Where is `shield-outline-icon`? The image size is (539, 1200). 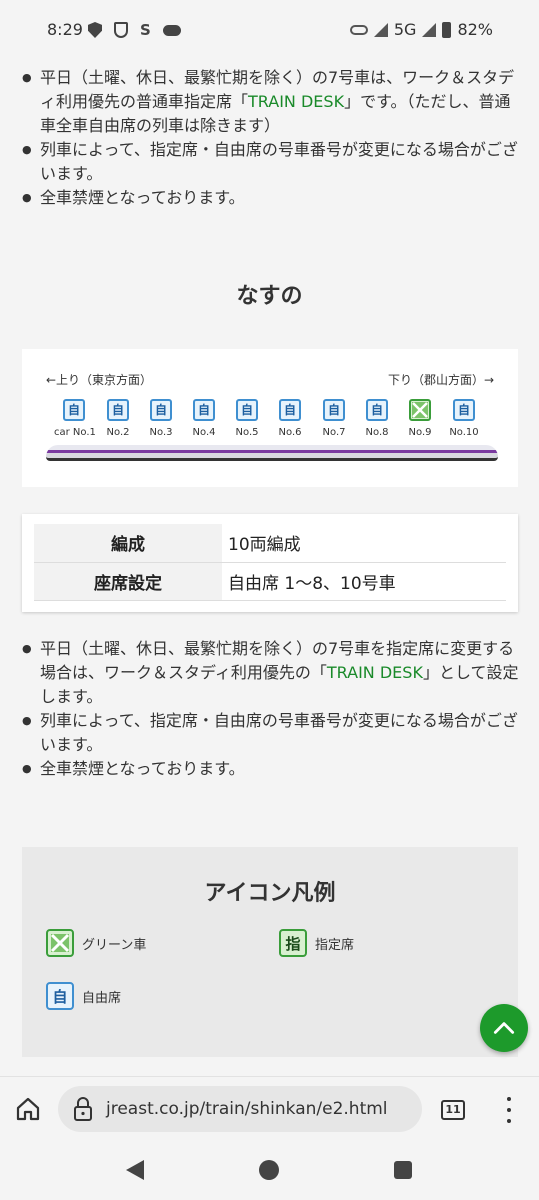
shield-outline-icon is located at coordinates (121, 30).